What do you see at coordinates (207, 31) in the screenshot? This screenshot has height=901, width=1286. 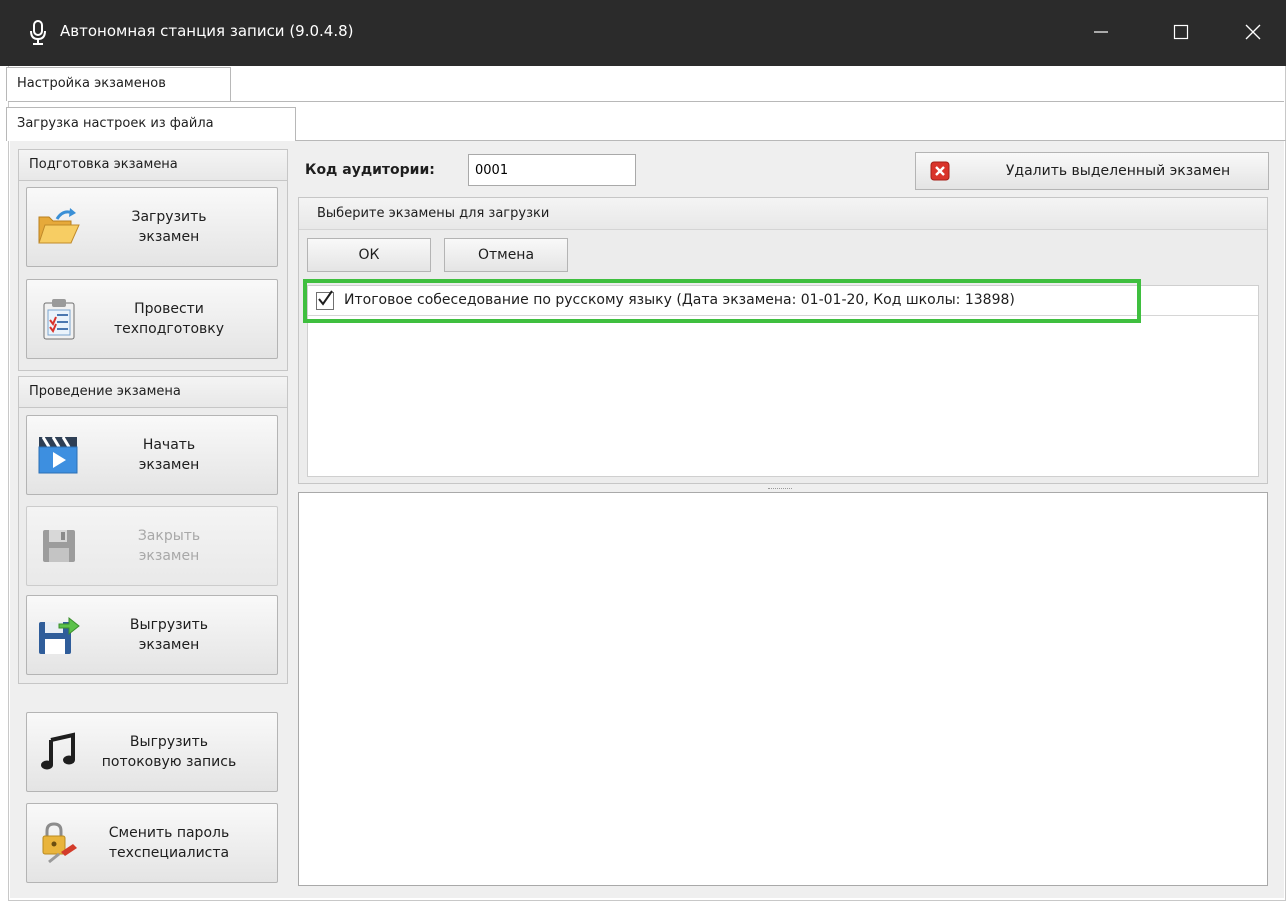 I see `window-title: Автономная станция записи (9.0.4.8)` at bounding box center [207, 31].